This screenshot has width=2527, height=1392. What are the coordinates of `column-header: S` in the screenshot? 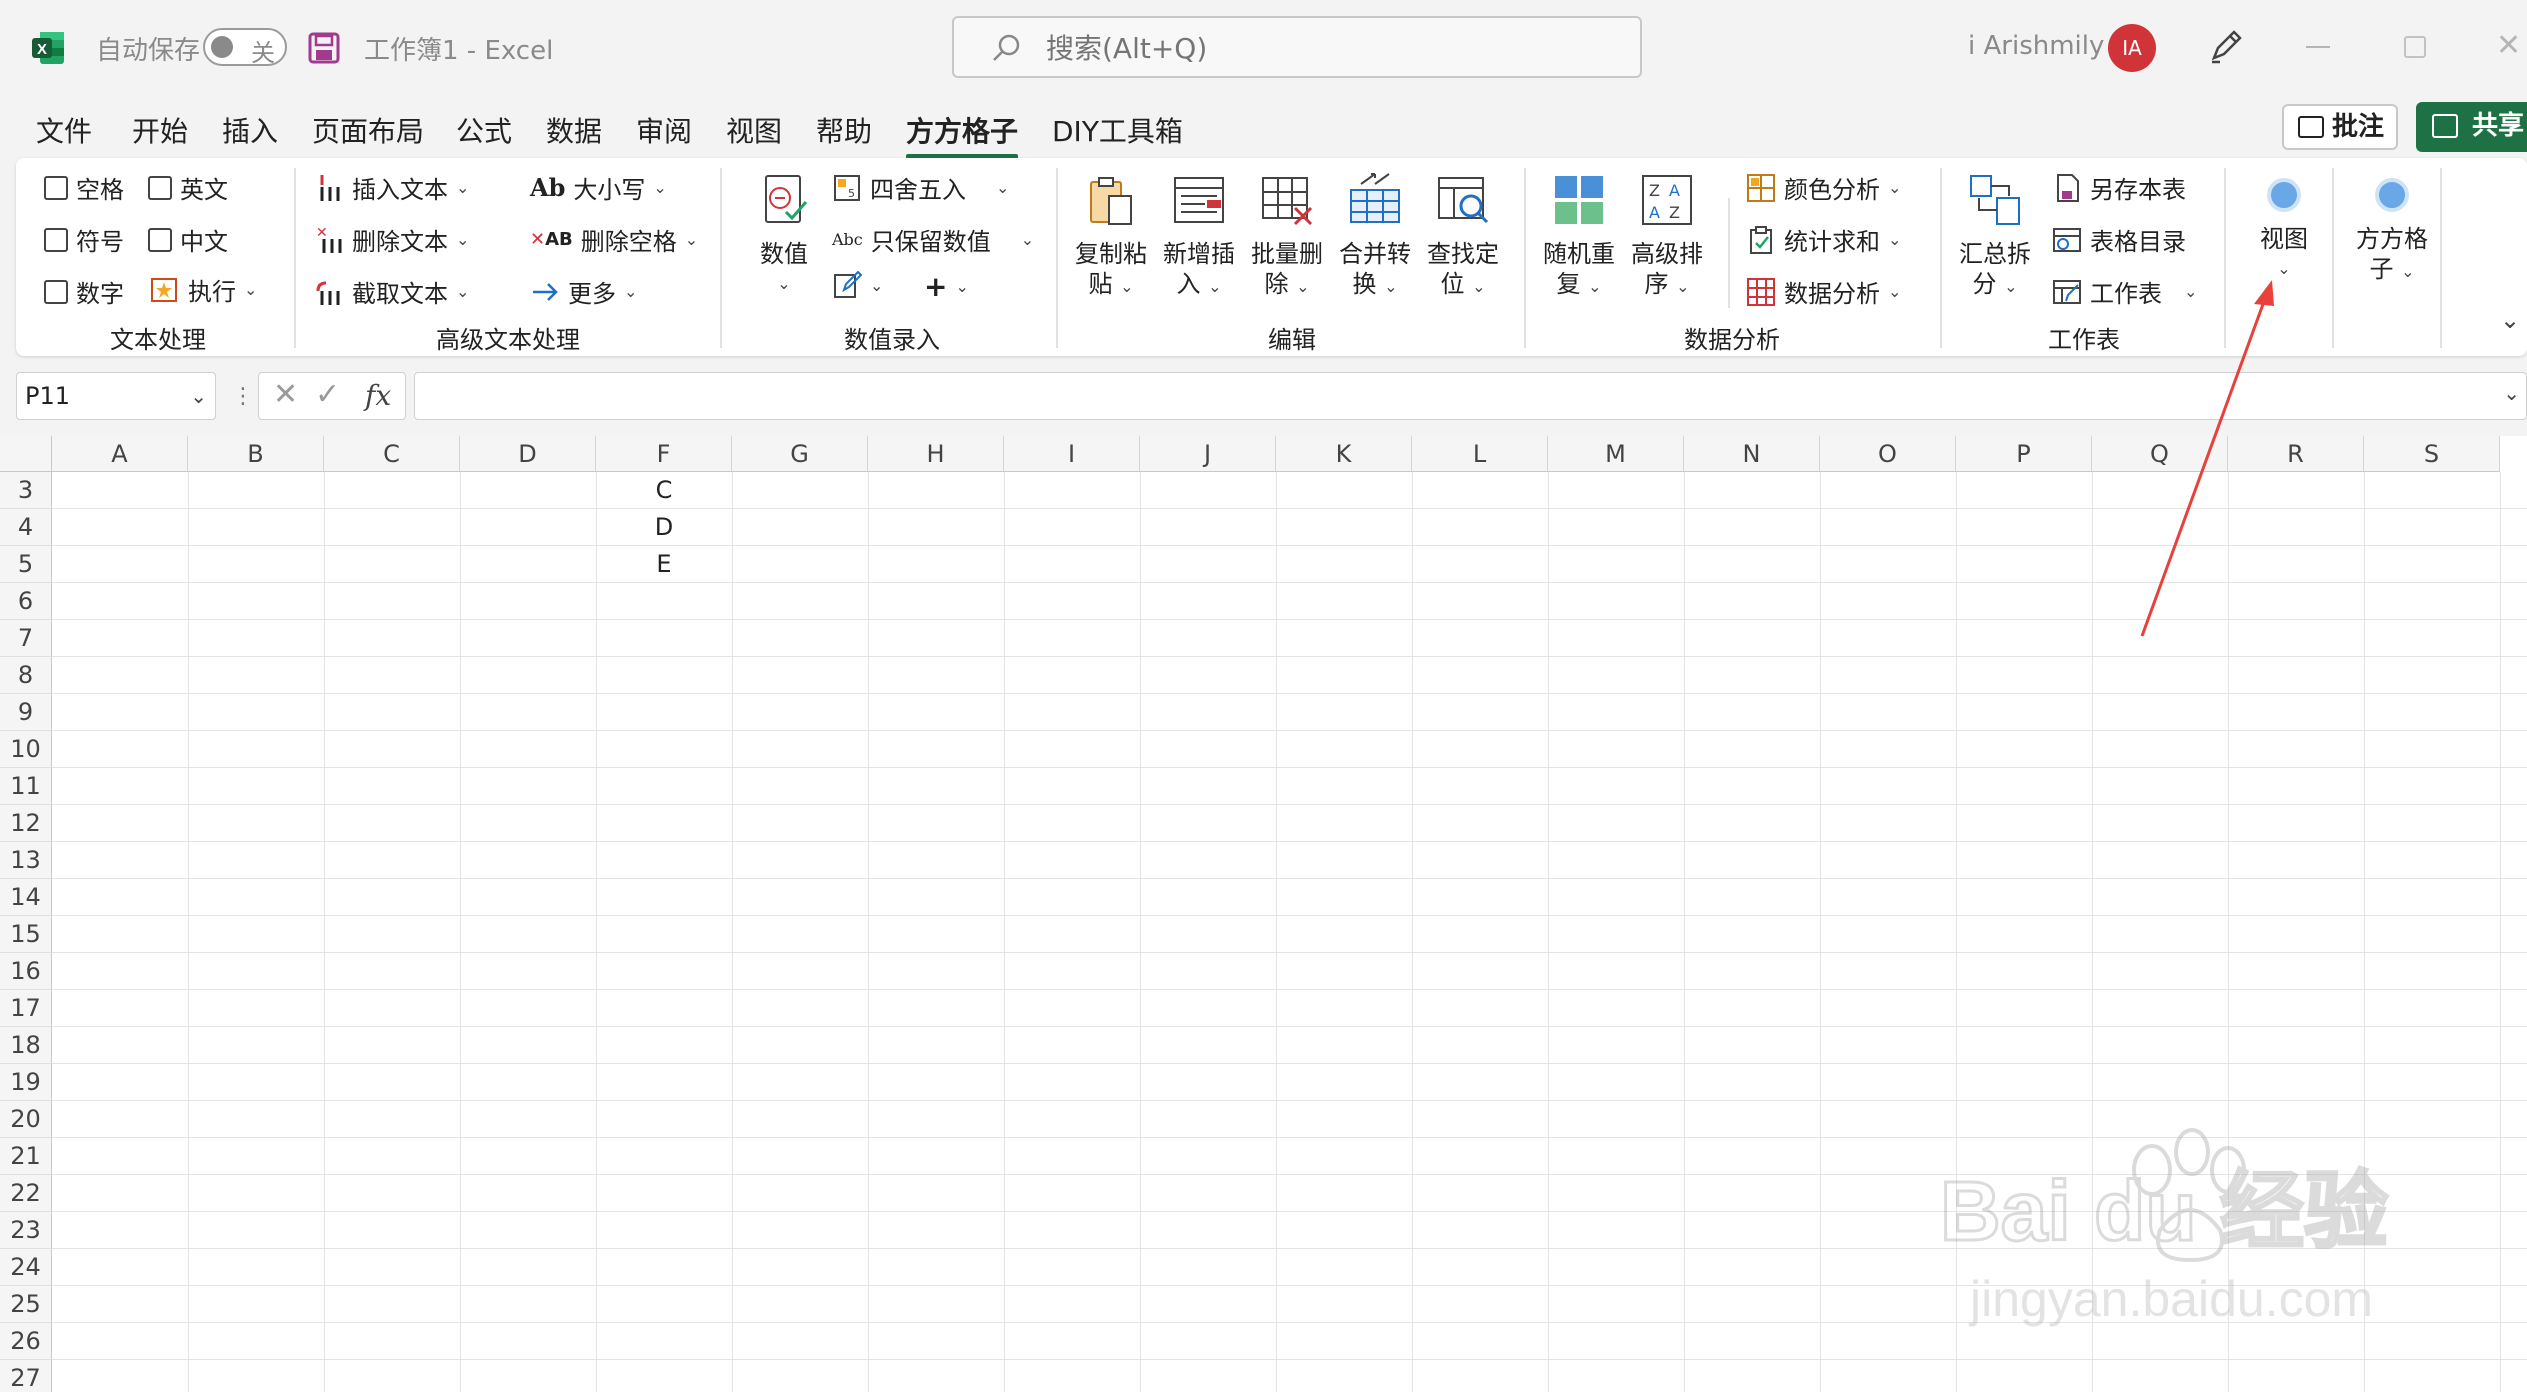 It's located at (2432, 454).